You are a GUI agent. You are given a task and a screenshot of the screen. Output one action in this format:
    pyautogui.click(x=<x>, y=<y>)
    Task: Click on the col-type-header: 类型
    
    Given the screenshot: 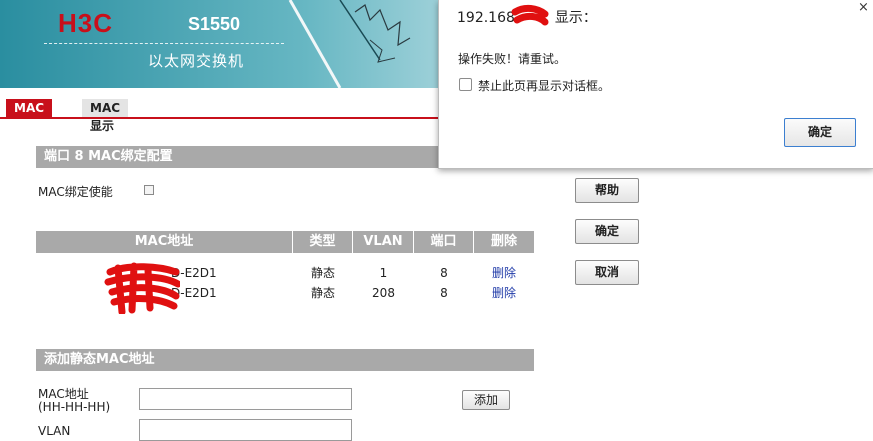 What is the action you would take?
    pyautogui.click(x=323, y=242)
    